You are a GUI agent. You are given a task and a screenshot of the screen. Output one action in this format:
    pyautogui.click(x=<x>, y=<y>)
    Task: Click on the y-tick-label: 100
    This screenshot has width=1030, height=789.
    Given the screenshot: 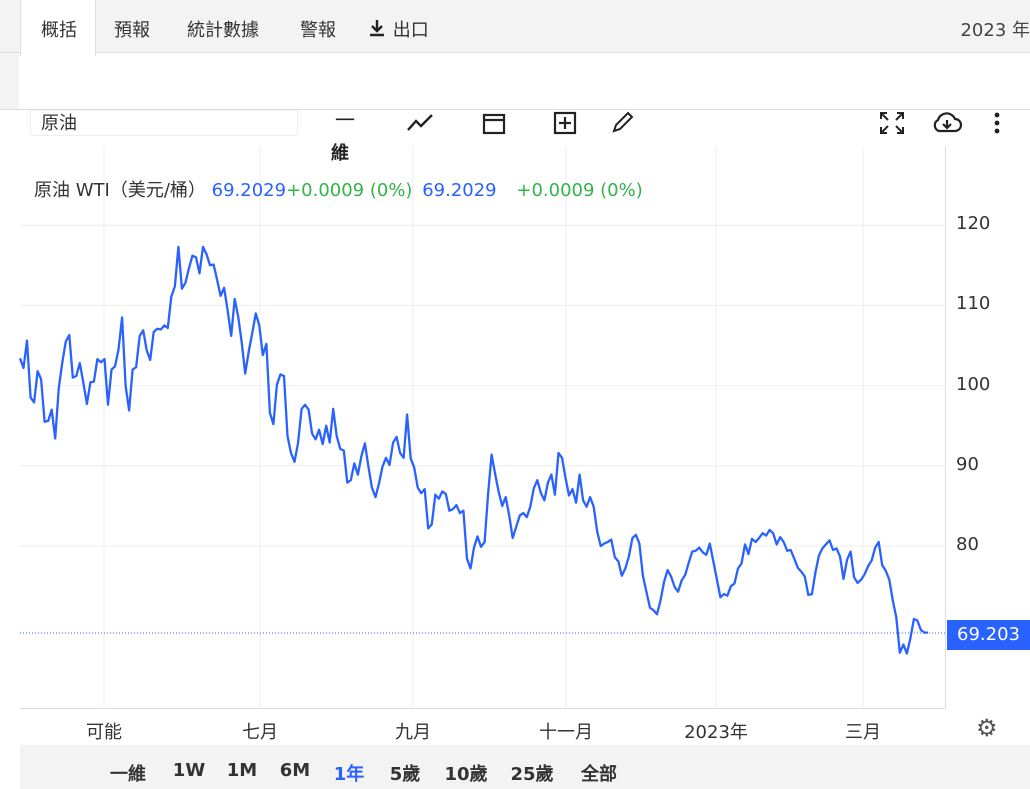 What is the action you would take?
    pyautogui.click(x=973, y=384)
    